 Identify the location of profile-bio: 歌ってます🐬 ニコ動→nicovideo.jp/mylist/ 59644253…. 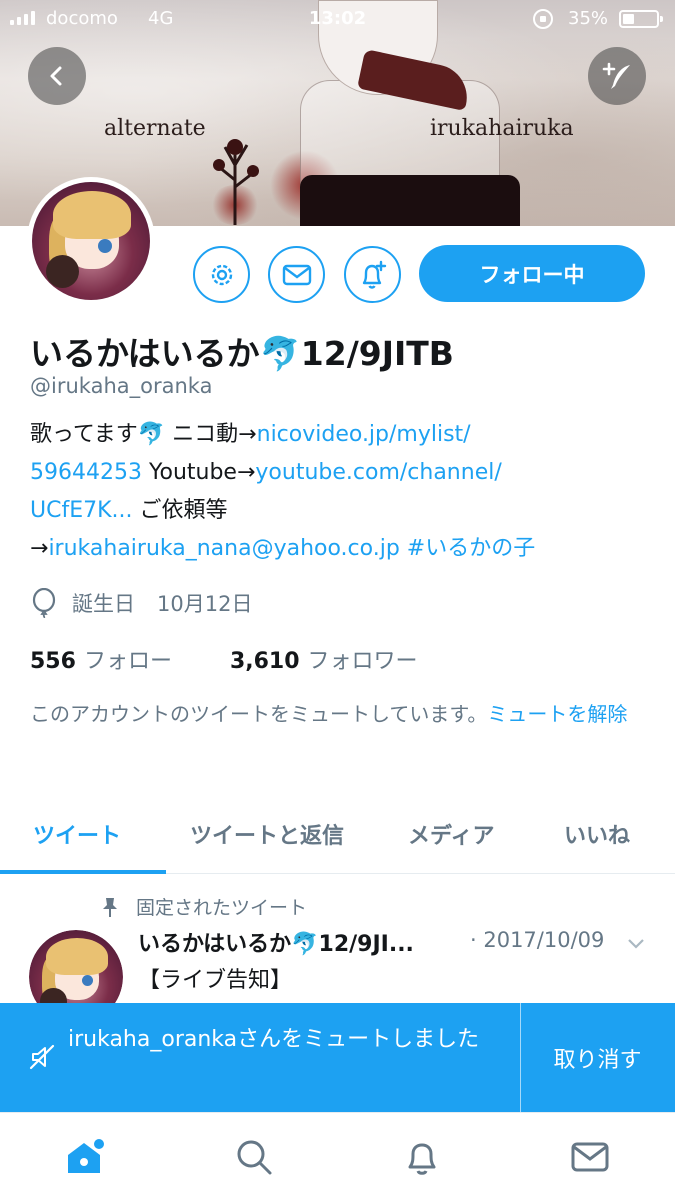
(340, 492).